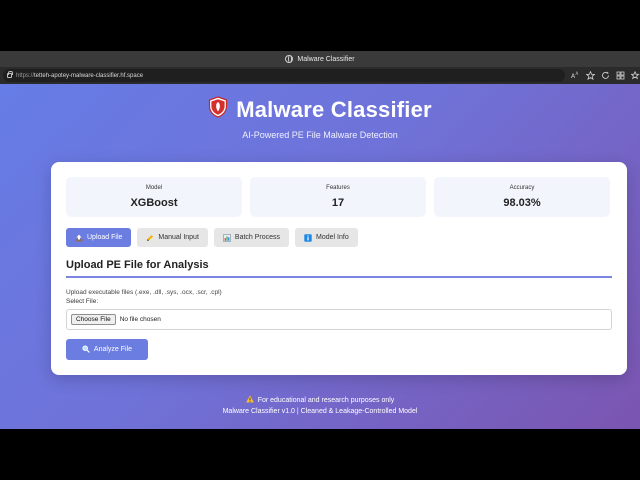 The height and width of the screenshot is (480, 640). Describe the element at coordinates (522, 203) in the screenshot. I see `stat-value: 98.03%` at that location.